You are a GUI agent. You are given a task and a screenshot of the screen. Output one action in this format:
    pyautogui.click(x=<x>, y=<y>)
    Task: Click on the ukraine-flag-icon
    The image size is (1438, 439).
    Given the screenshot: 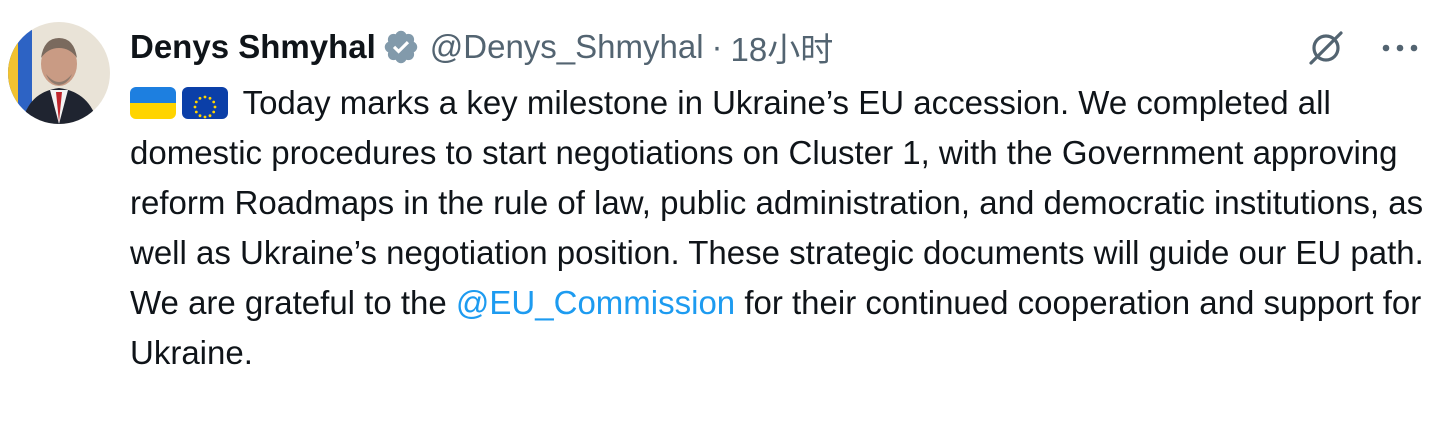 What is the action you would take?
    pyautogui.click(x=153, y=103)
    